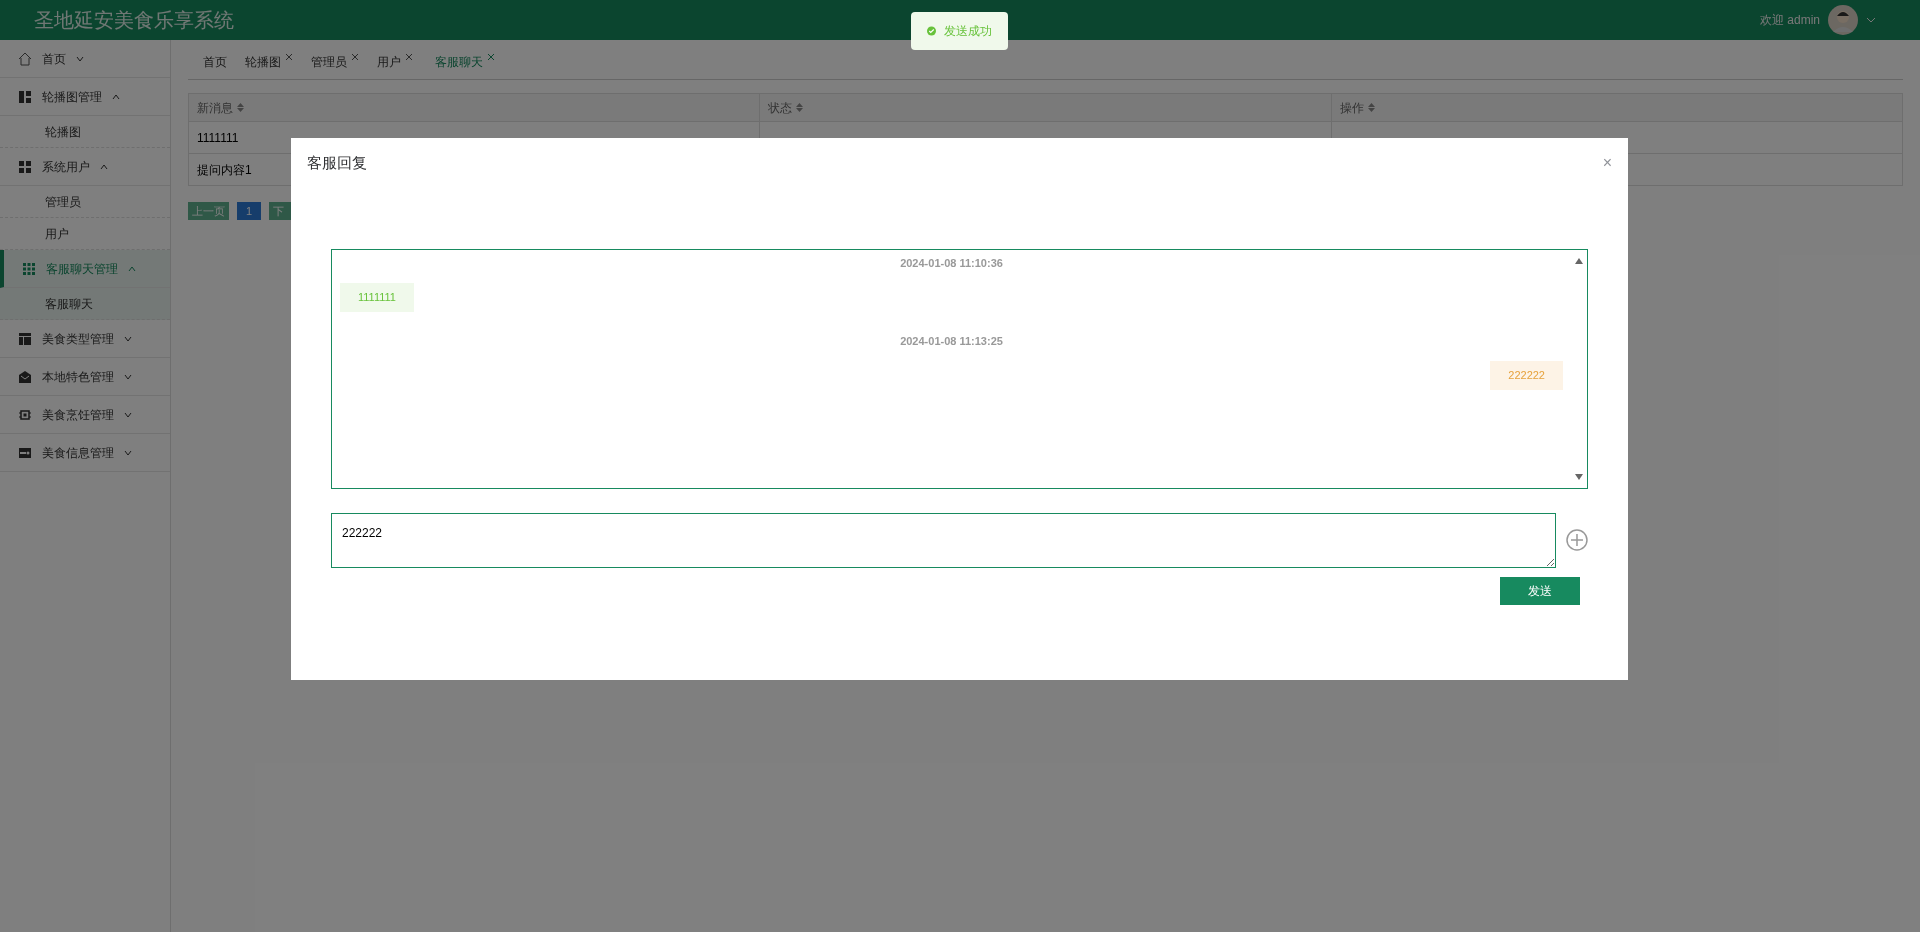 The height and width of the screenshot is (932, 1920). What do you see at coordinates (1607, 163) in the screenshot?
I see `close-button: ×` at bounding box center [1607, 163].